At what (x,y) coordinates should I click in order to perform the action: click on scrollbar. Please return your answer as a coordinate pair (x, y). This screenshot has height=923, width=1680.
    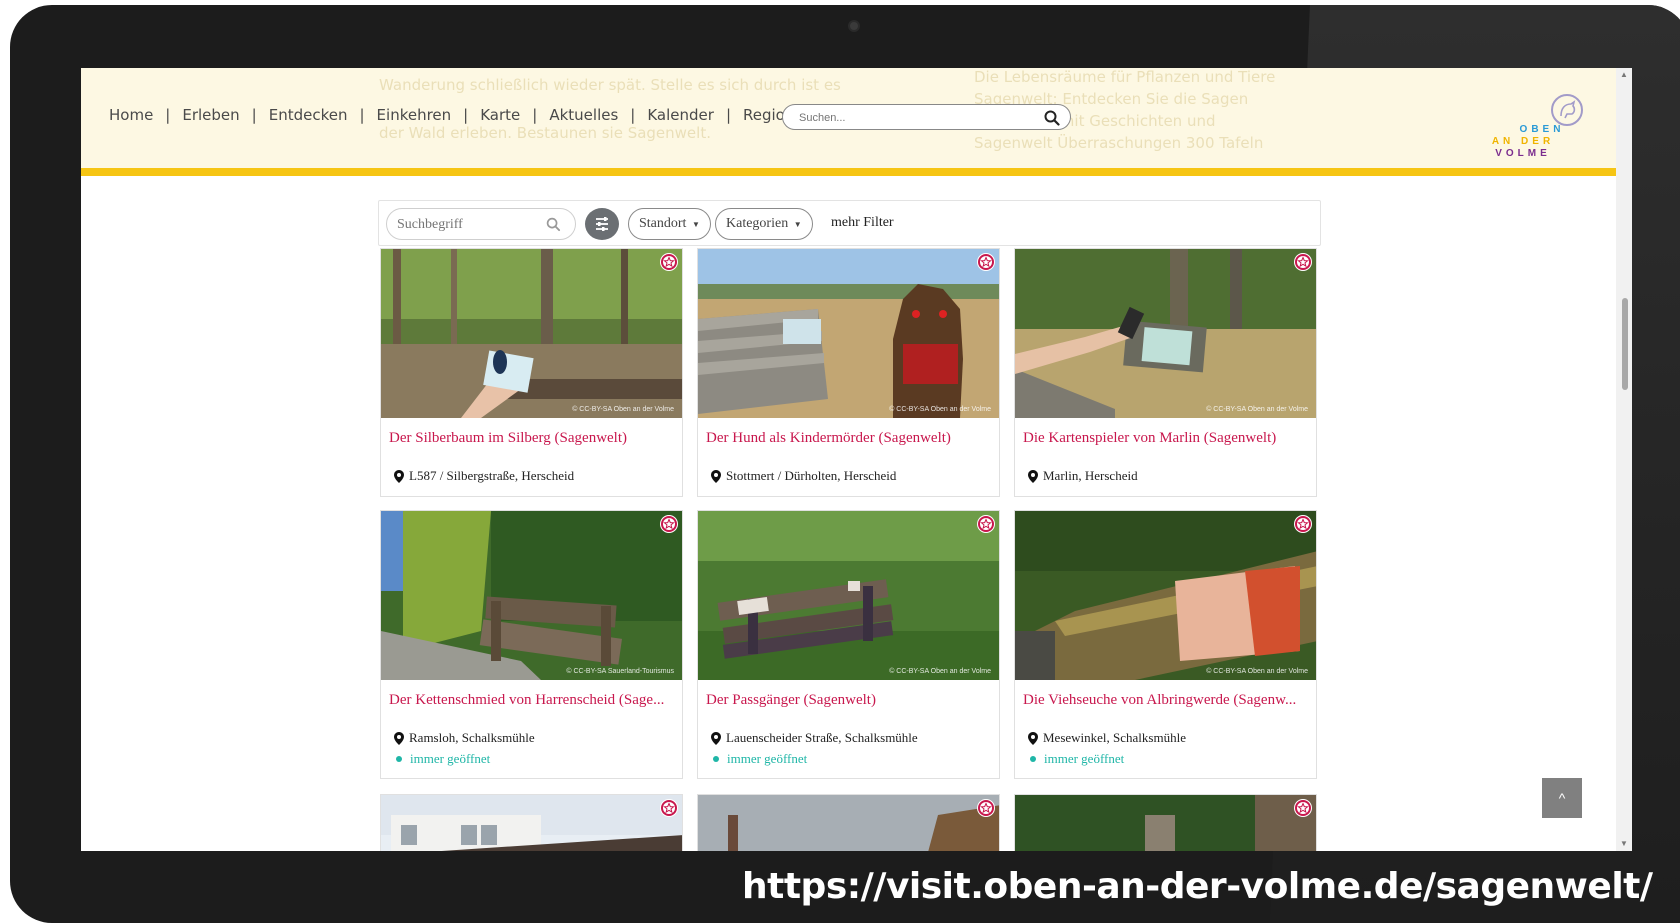
    Looking at the image, I should click on (1624, 459).